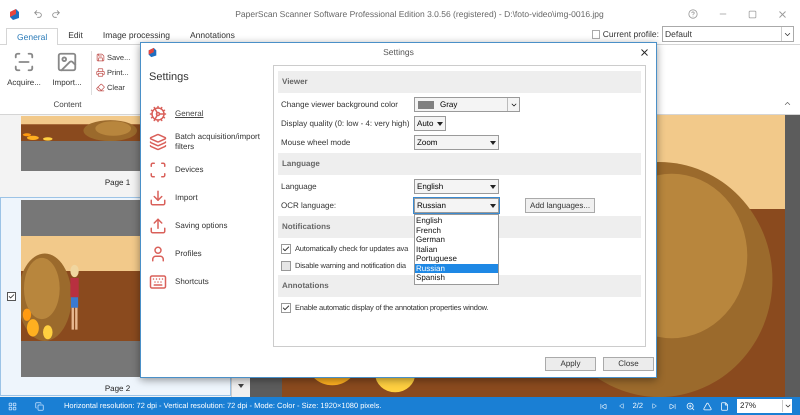 Image resolution: width=800 pixels, height=415 pixels. Describe the element at coordinates (426, 104) in the screenshot. I see `color-swatch-icon` at that location.